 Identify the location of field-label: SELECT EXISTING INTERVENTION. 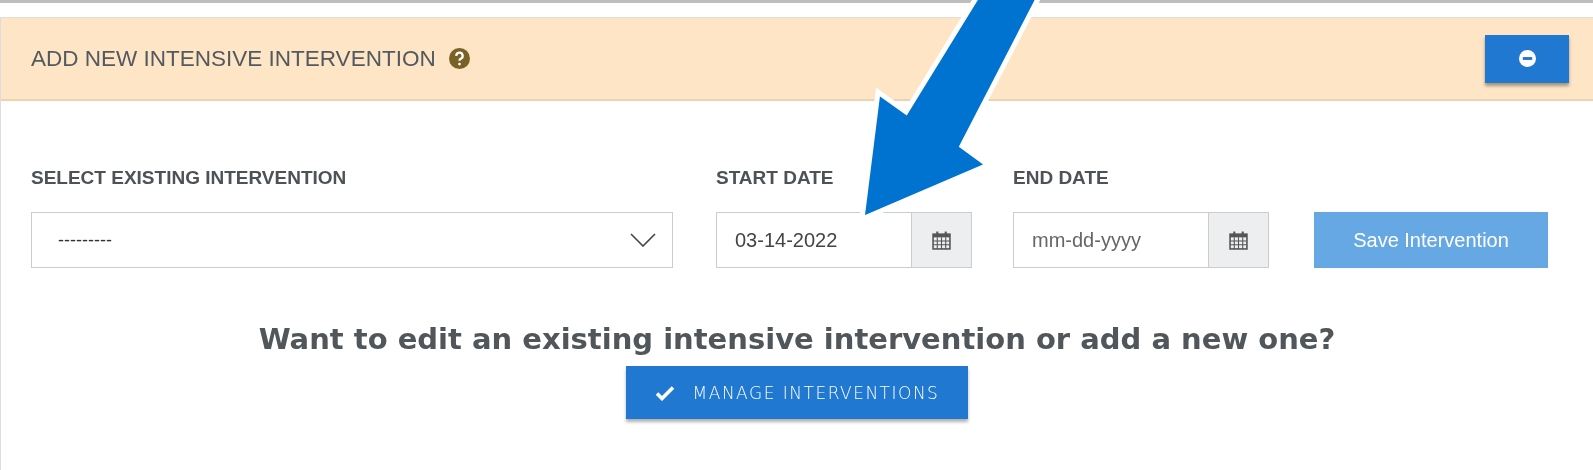
(189, 178).